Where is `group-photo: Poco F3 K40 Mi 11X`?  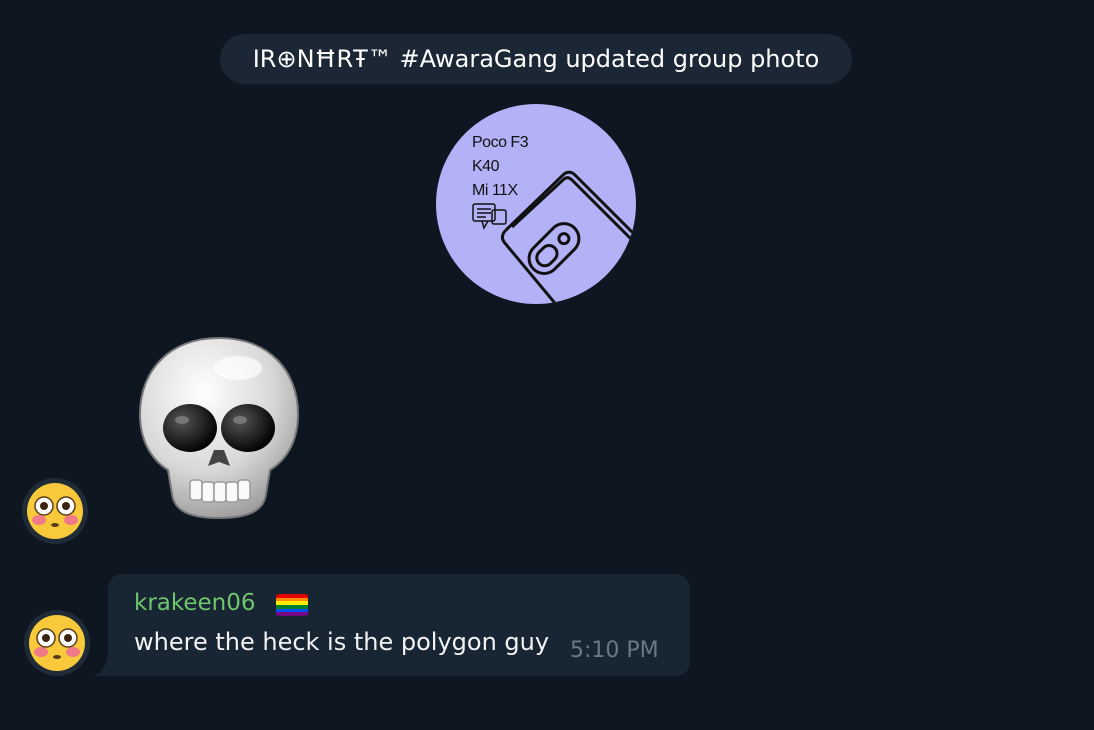
group-photo: Poco F3 K40 Mi 11X is located at coordinates (536, 204).